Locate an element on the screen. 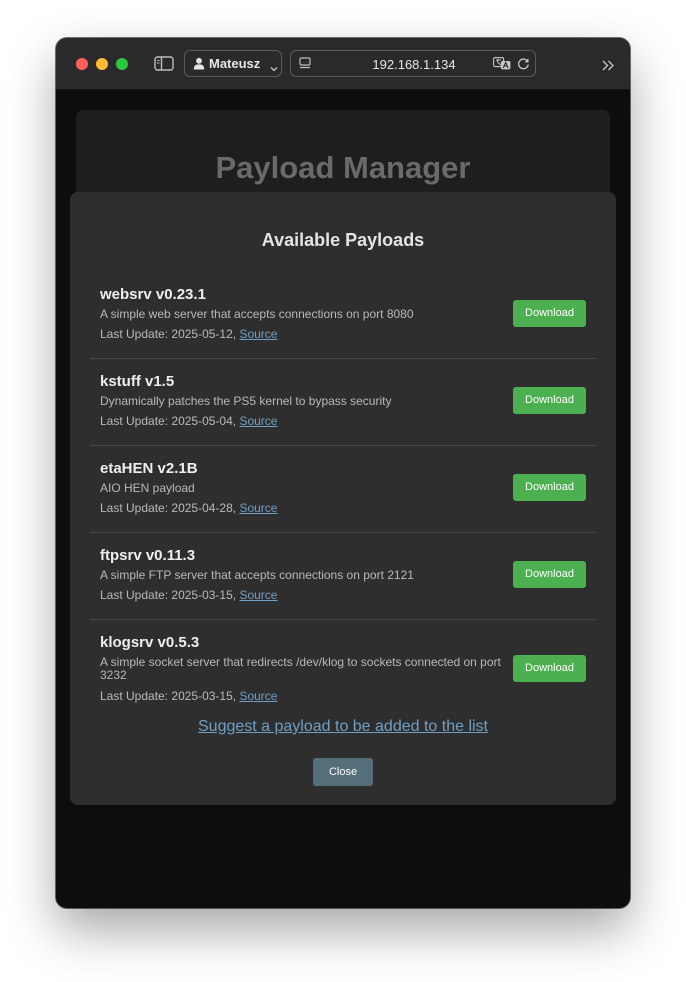  url-text: 192.168.1.134 is located at coordinates (414, 64).